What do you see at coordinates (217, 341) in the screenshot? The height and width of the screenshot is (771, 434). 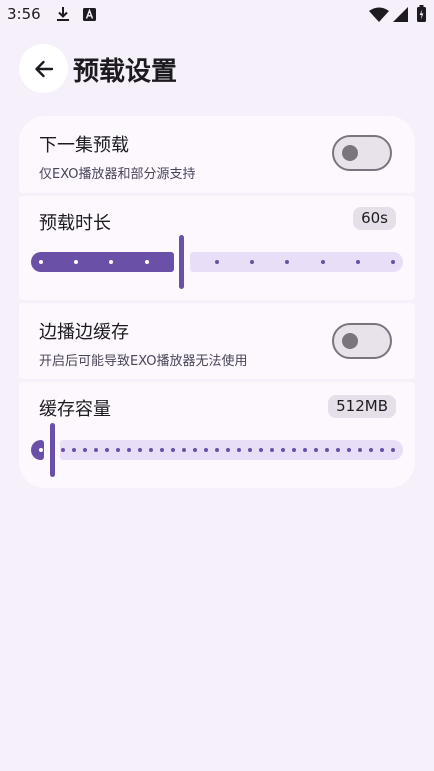 I see `setting-play-while-cache: 边播边缓存 开启后可能导致EXO播放器无法使用` at bounding box center [217, 341].